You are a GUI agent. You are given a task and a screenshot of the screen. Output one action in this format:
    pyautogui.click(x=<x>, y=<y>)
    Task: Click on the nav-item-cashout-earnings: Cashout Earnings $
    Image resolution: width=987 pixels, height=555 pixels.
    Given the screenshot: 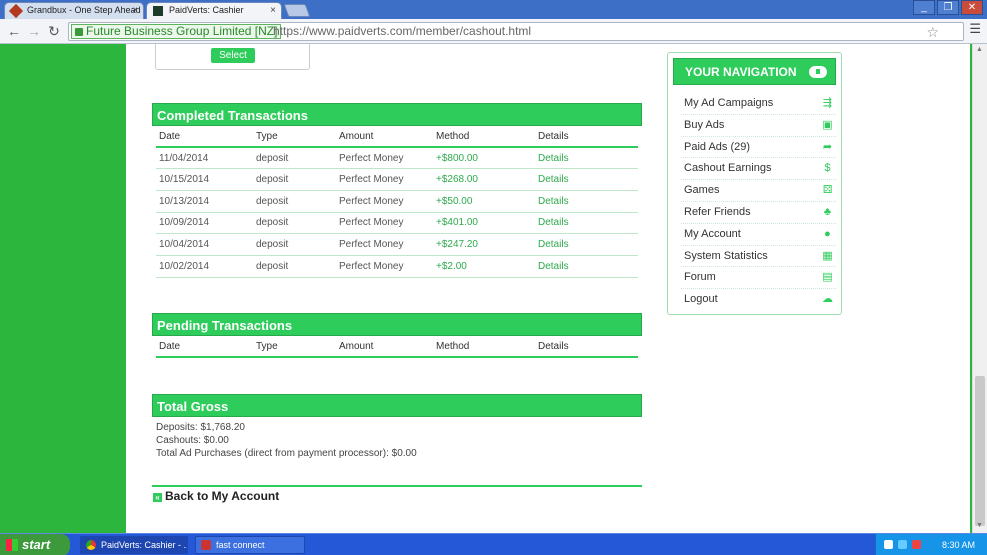 What is the action you would take?
    pyautogui.click(x=758, y=169)
    